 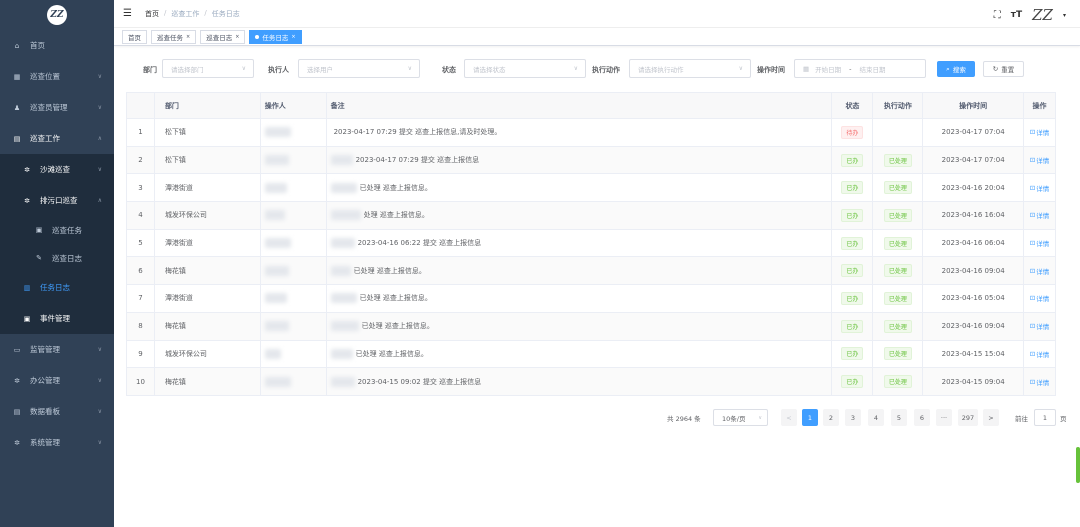 What do you see at coordinates (525, 68) in the screenshot?
I see `status-select: 请选择状态 ∨` at bounding box center [525, 68].